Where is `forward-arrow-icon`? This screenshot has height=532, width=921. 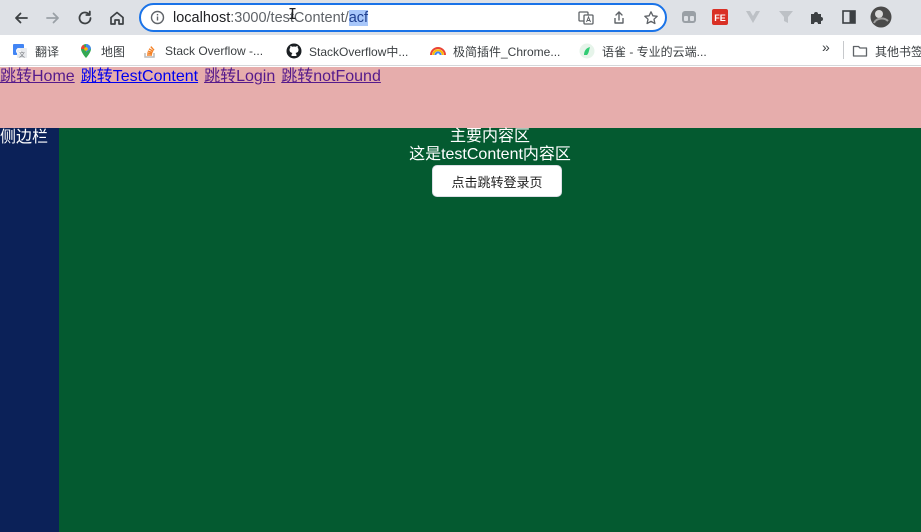 forward-arrow-icon is located at coordinates (53, 18).